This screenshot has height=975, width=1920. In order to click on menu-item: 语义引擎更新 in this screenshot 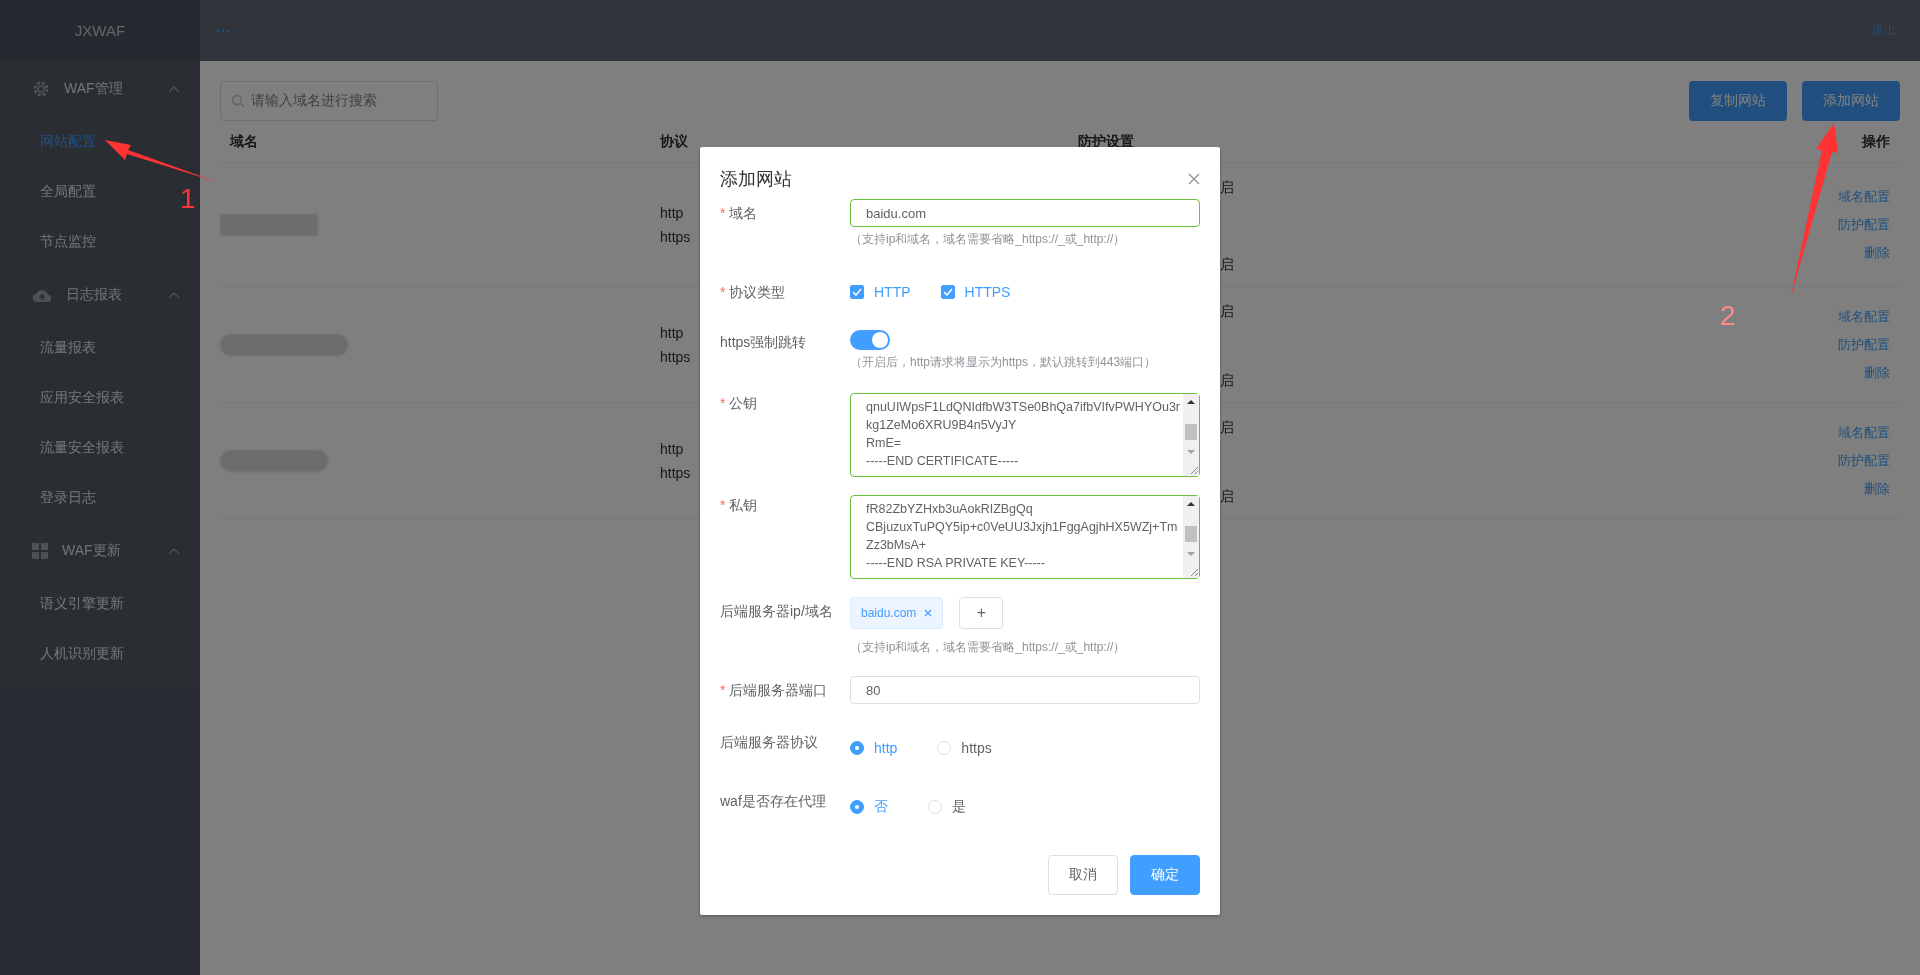, I will do `click(75, 604)`.